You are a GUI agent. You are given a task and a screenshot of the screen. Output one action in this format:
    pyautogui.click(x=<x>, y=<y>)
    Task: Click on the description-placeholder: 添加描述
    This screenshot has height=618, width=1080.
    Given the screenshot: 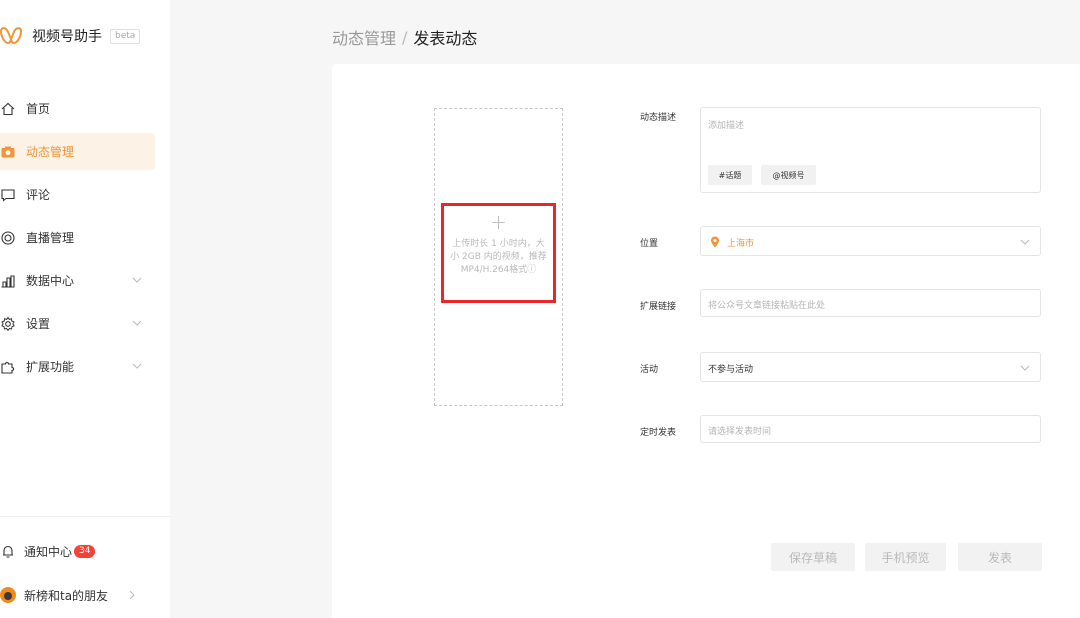 What is the action you would take?
    pyautogui.click(x=726, y=126)
    